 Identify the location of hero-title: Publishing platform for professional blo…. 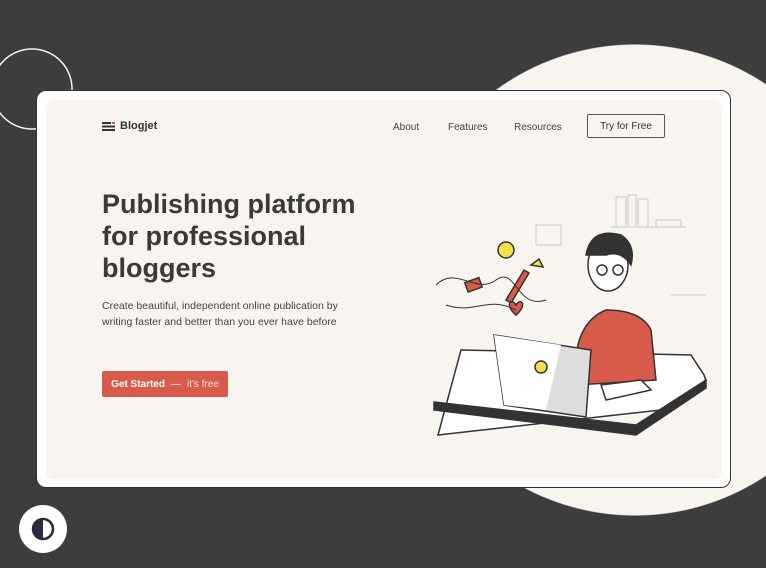
(229, 236).